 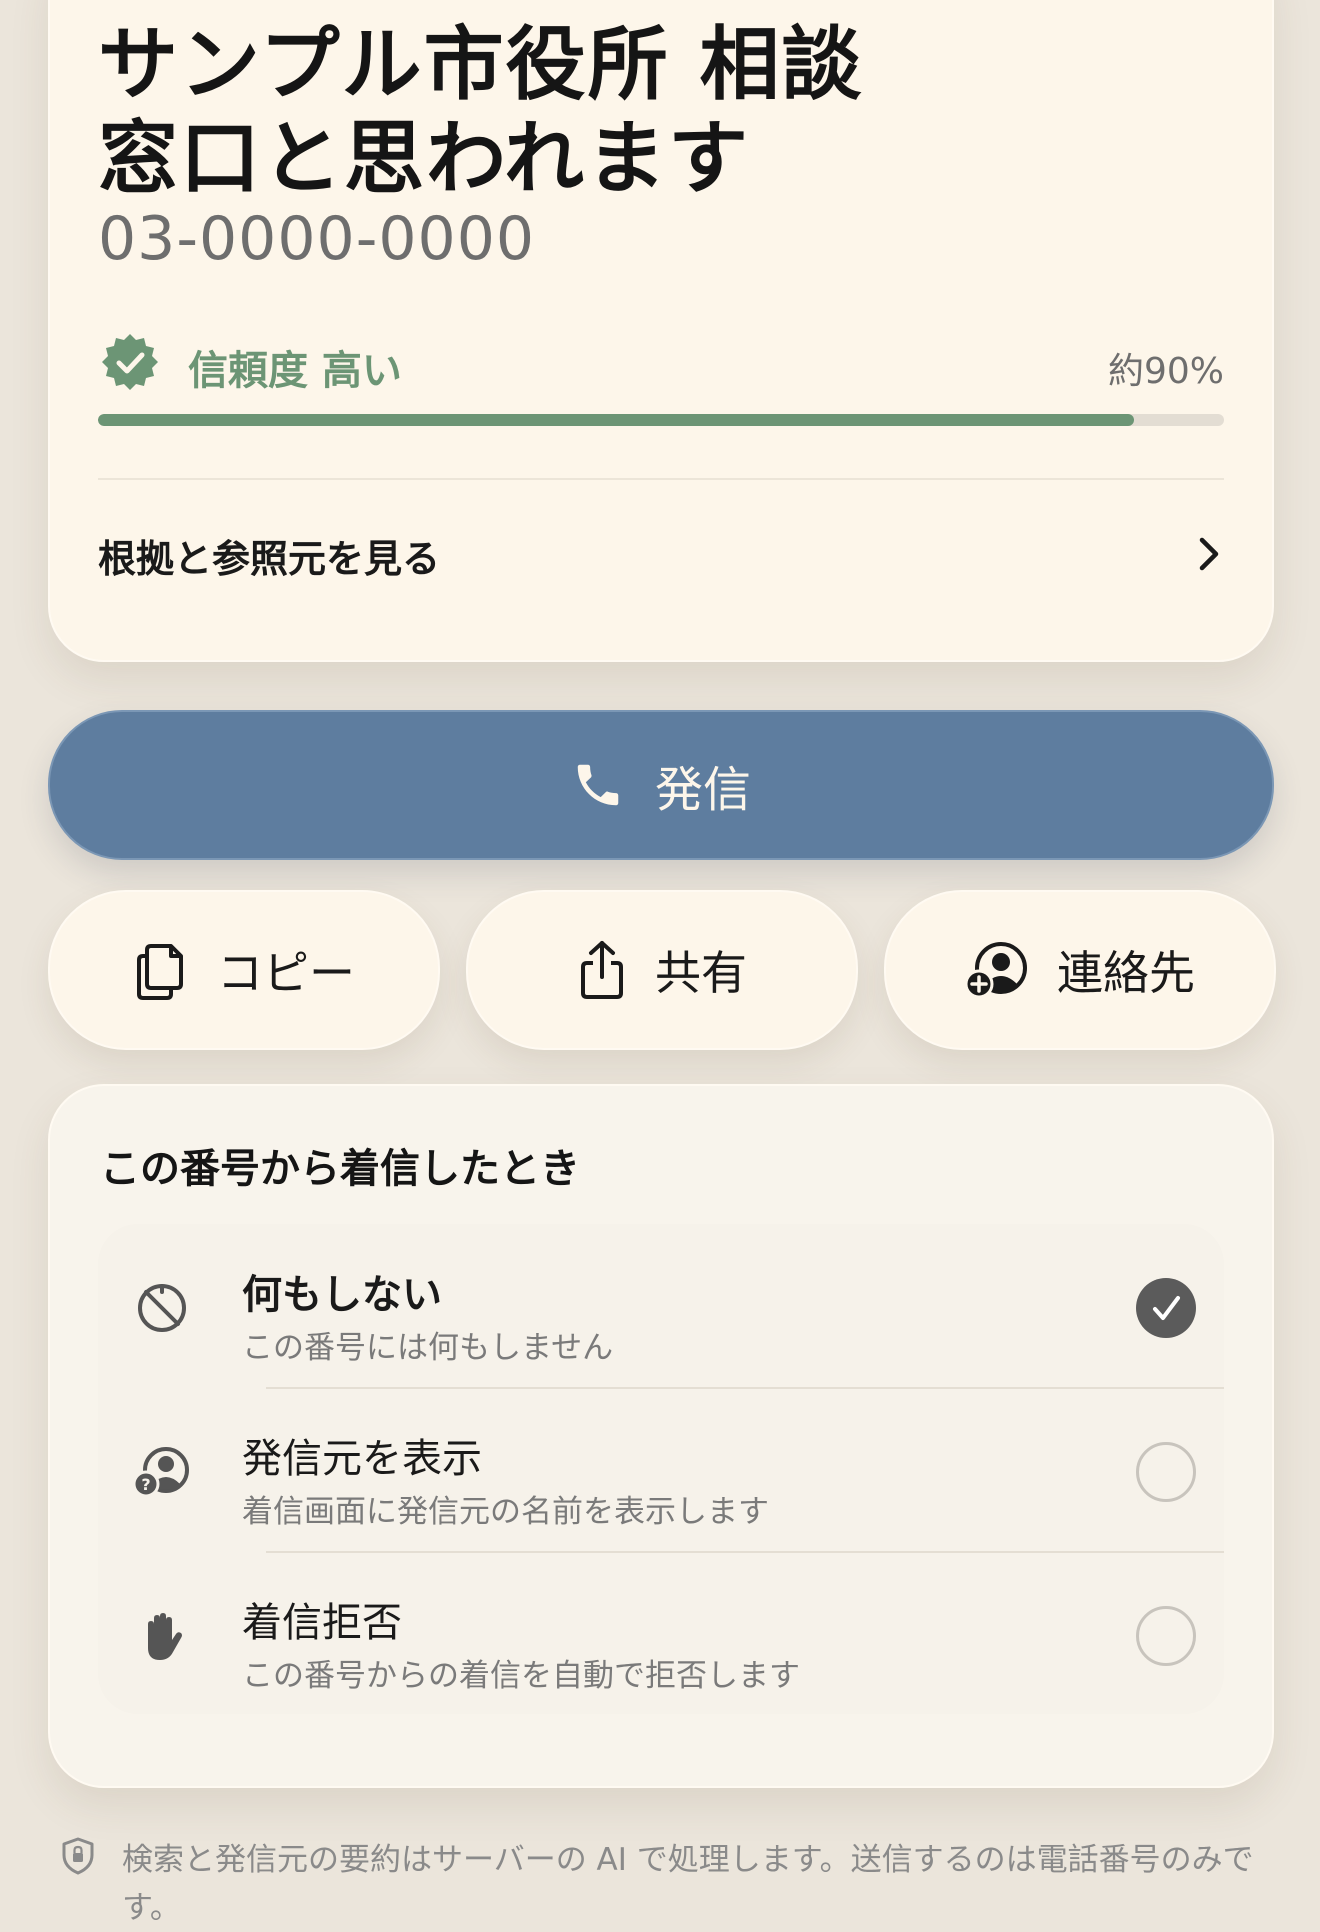 I want to click on share-button: 共有, so click(x=662, y=970).